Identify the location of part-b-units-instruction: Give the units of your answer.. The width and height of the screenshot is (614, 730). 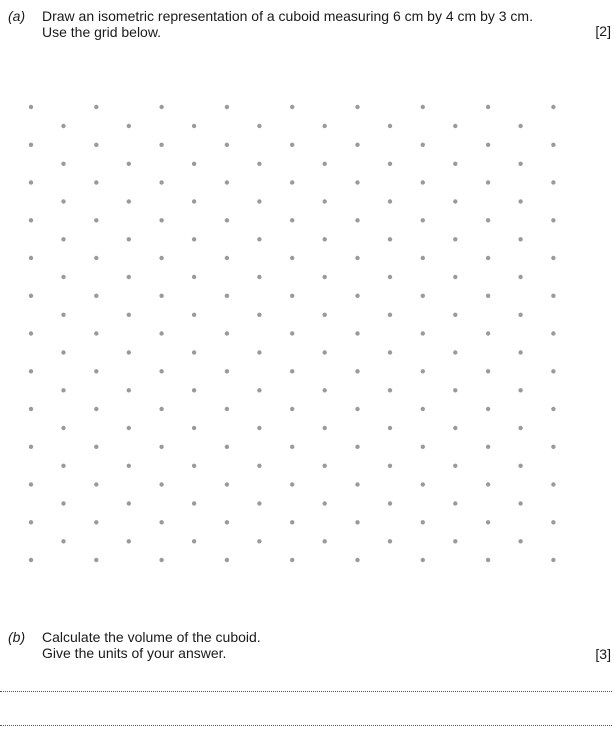
(134, 653).